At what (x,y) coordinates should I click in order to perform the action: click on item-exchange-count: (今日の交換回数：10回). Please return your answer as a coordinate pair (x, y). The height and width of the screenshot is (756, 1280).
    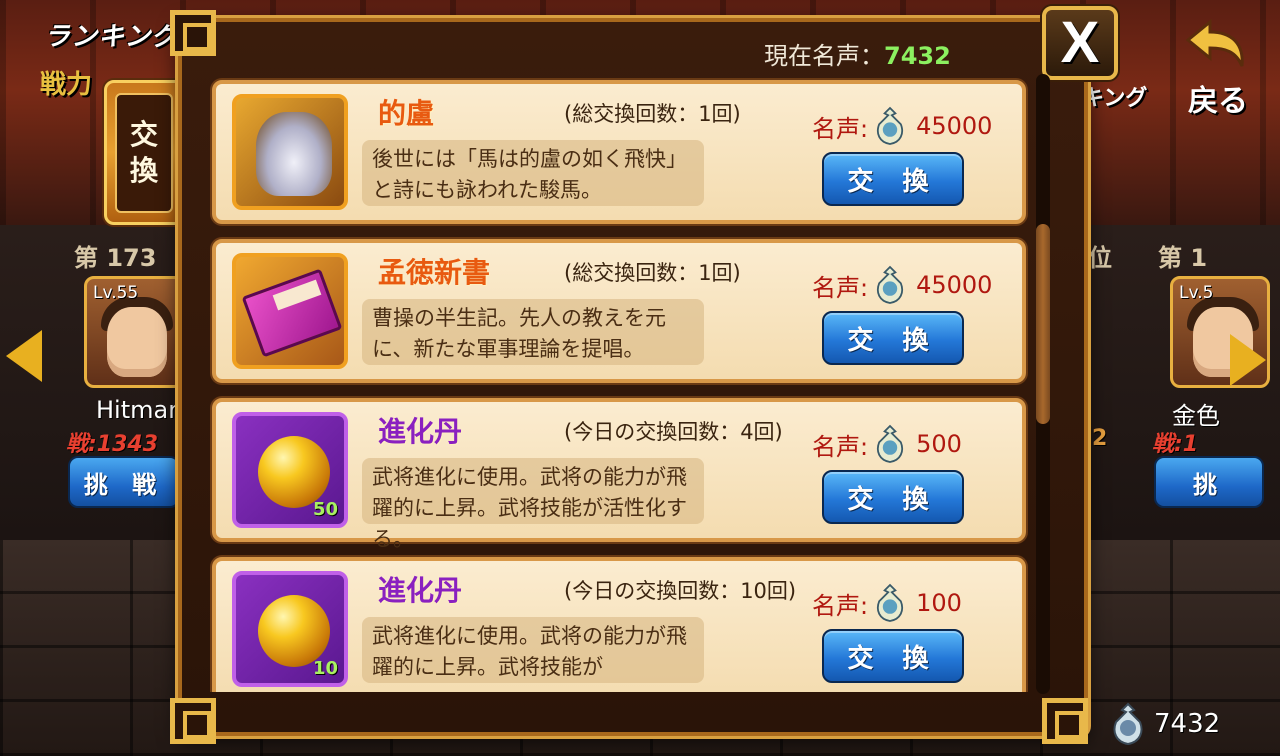
    Looking at the image, I should click on (680, 591).